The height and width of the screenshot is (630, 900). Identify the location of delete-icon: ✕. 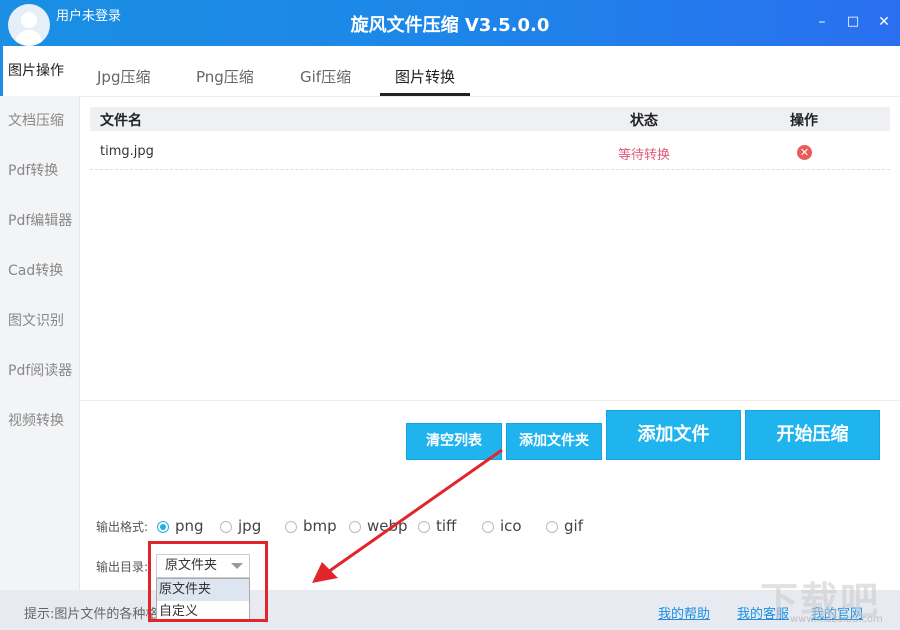
(804, 152).